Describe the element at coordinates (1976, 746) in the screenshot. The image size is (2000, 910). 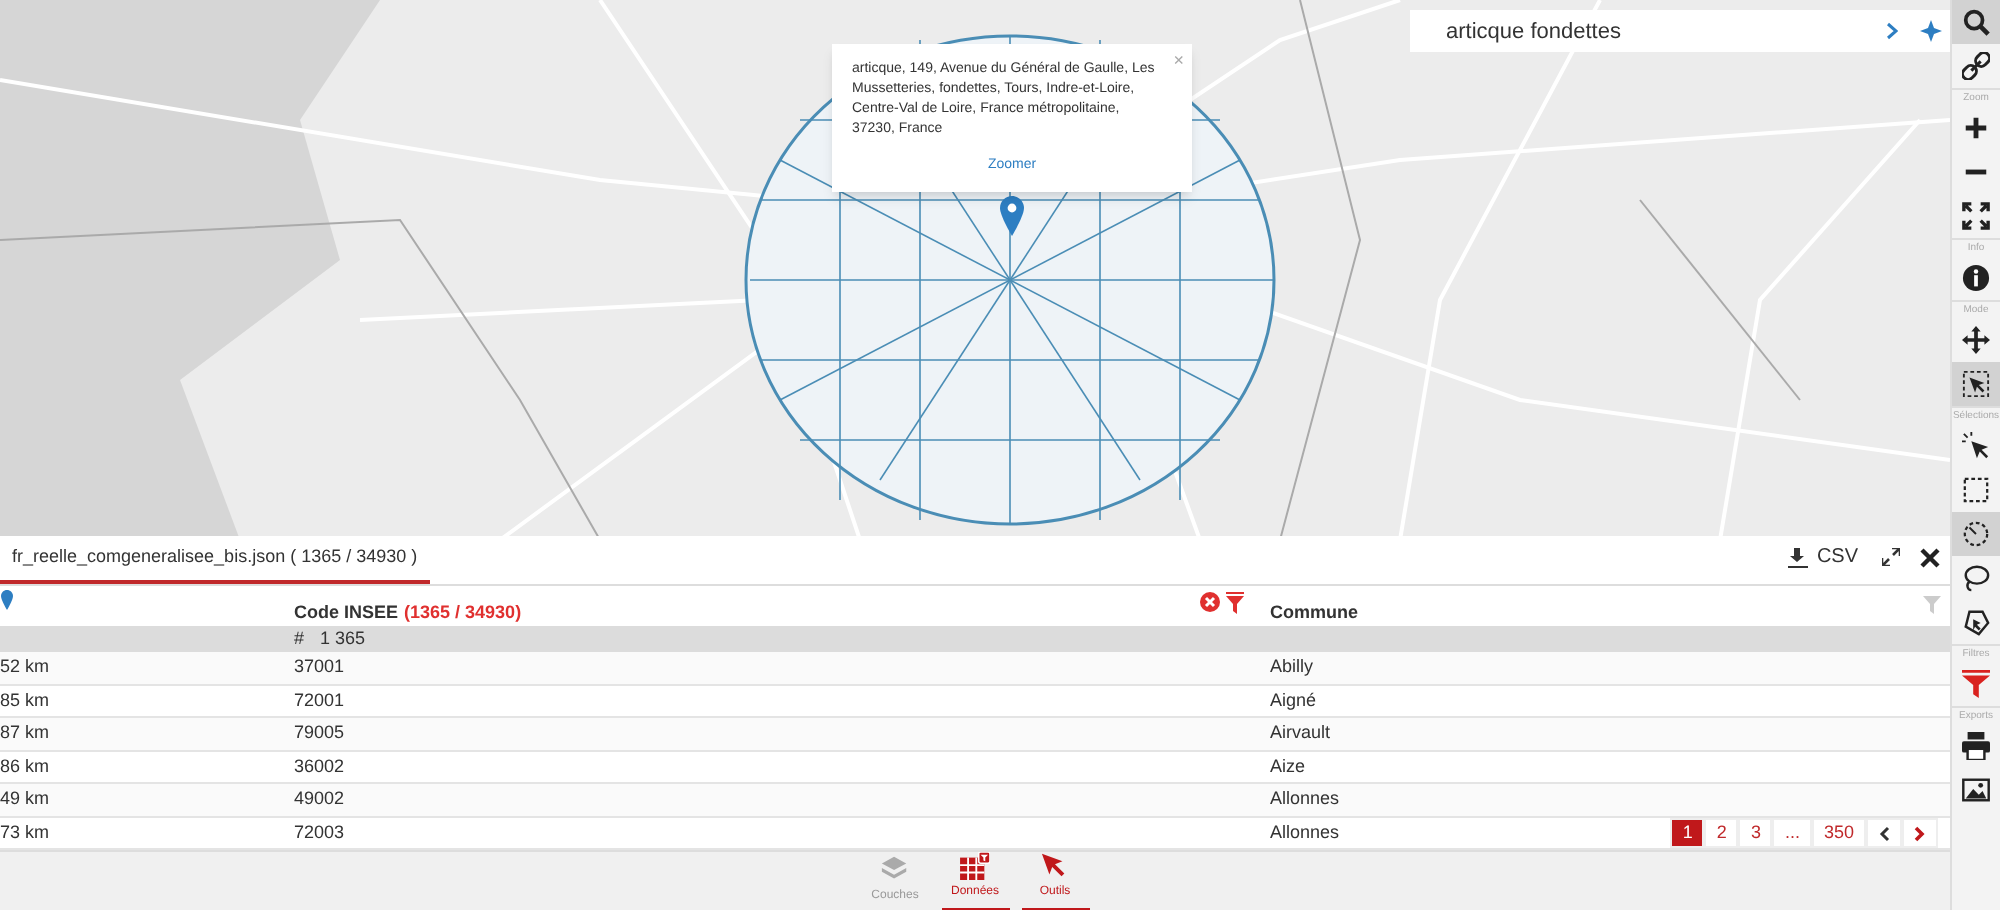
I see `printer-icon` at that location.